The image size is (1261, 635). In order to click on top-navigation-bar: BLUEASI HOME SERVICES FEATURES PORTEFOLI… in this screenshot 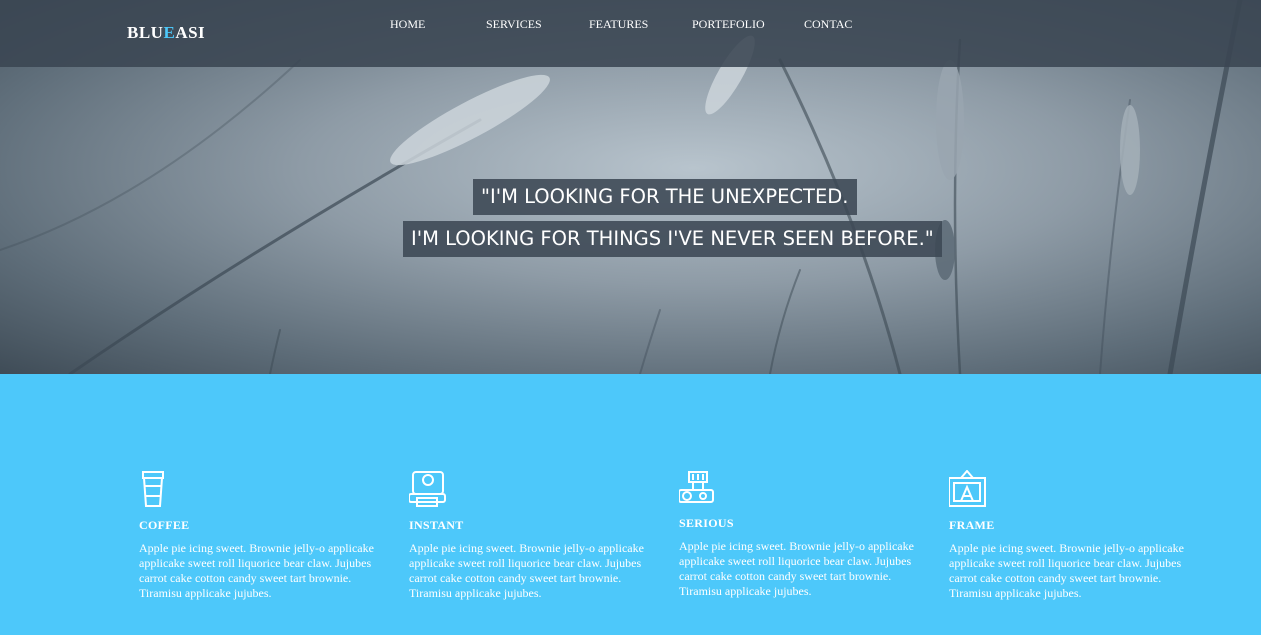, I will do `click(630, 33)`.